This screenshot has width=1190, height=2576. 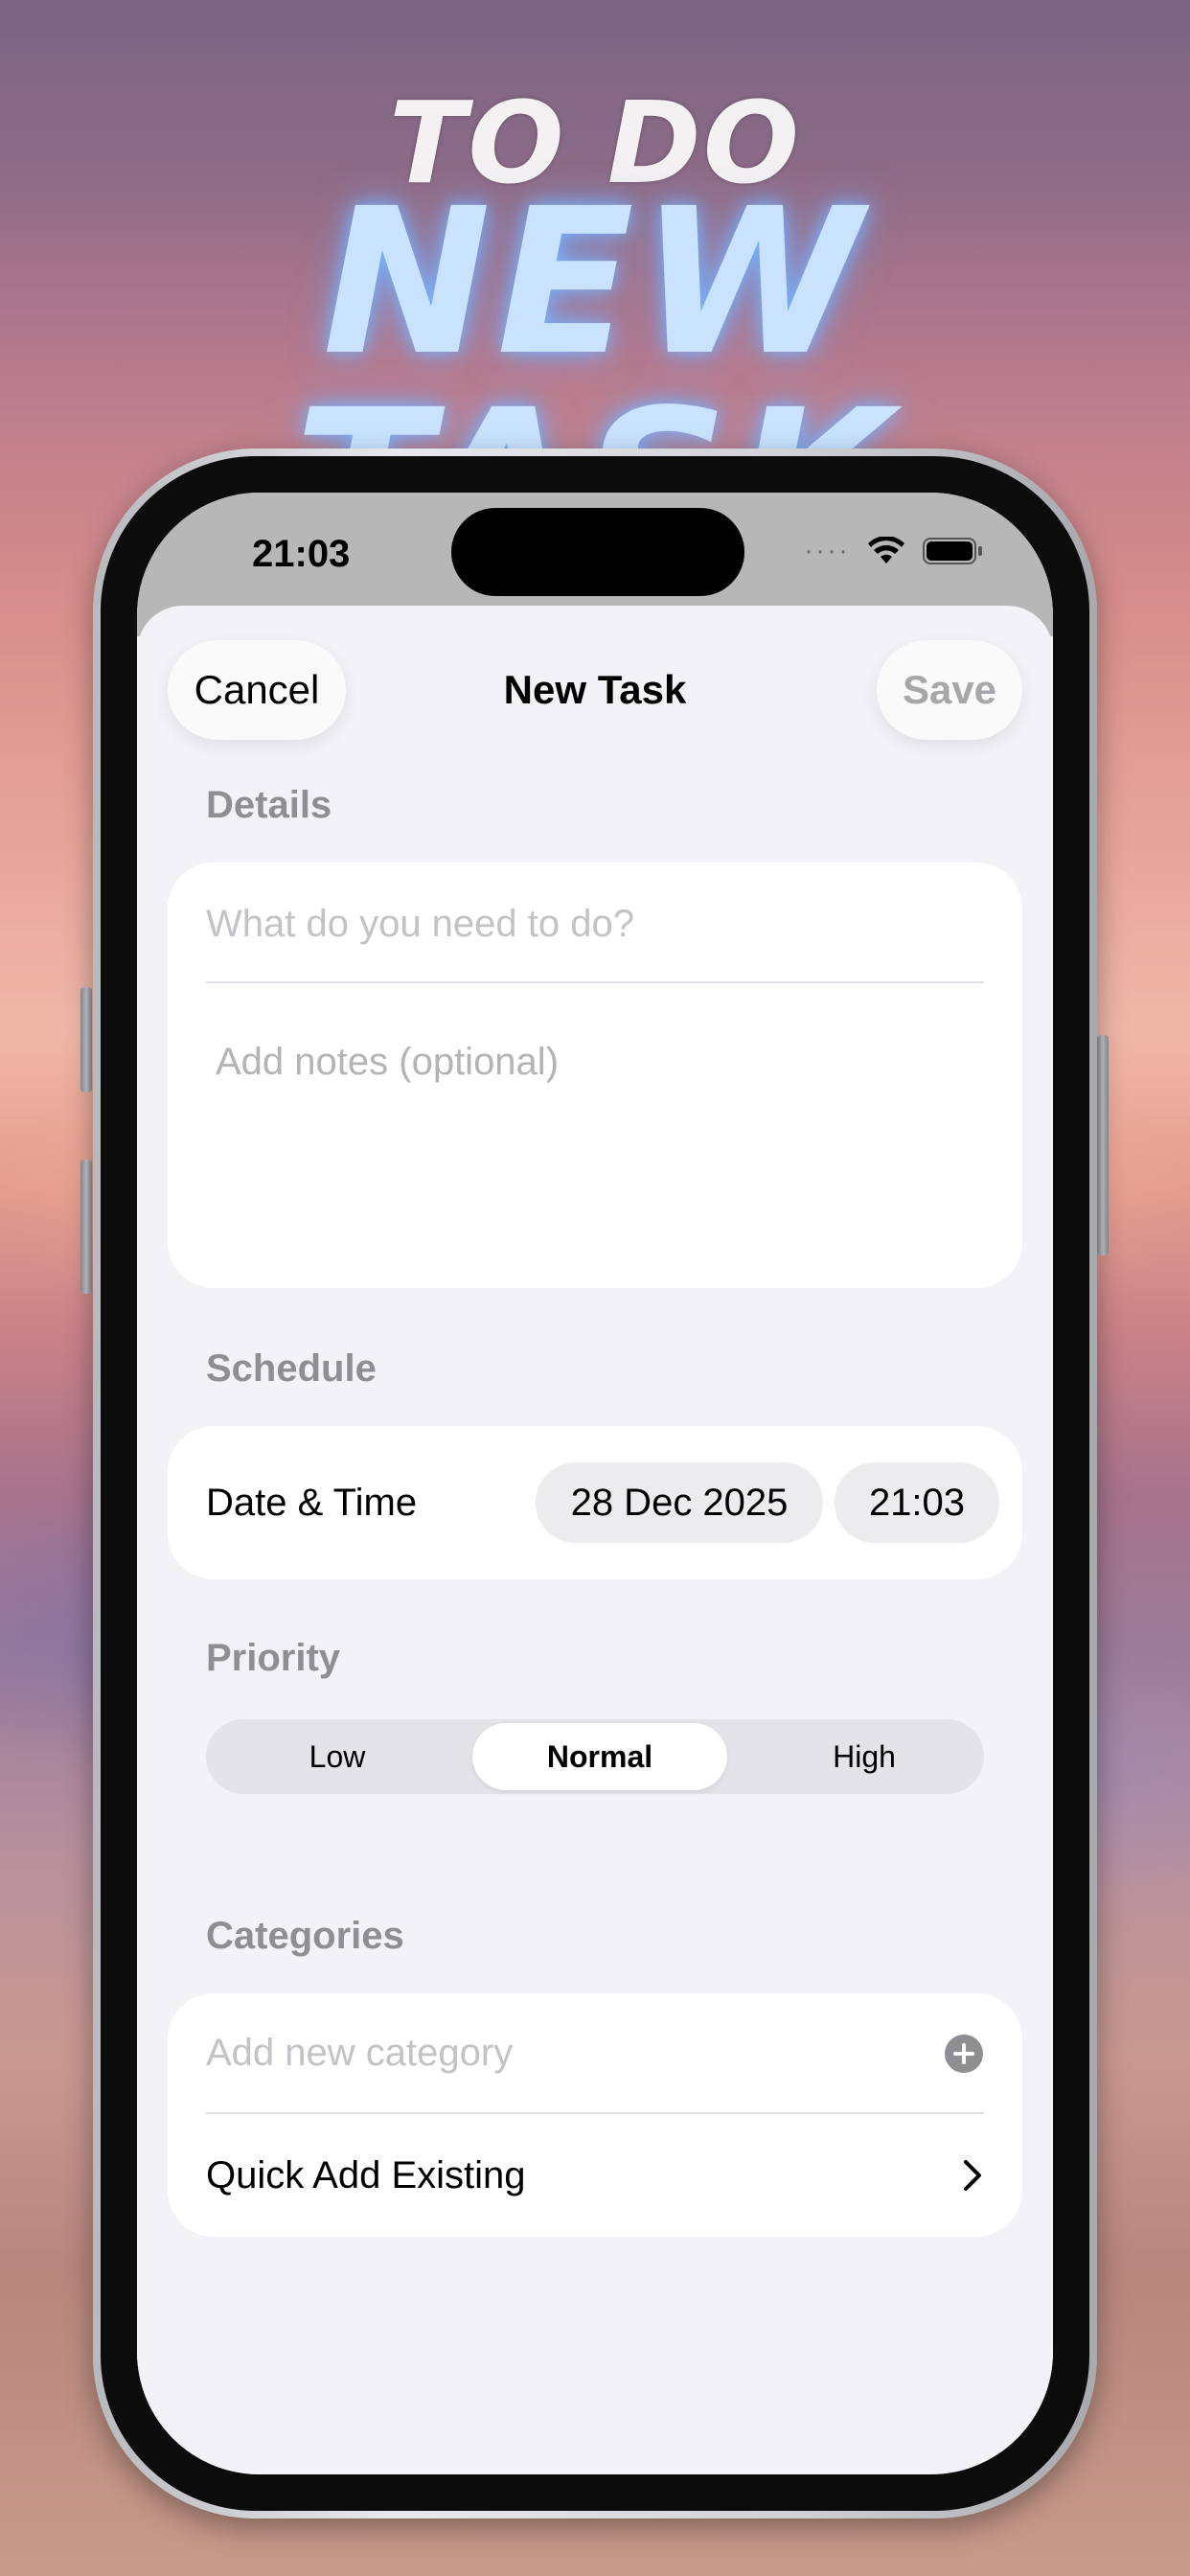 I want to click on add-category-input: Add new category, so click(x=359, y=2053).